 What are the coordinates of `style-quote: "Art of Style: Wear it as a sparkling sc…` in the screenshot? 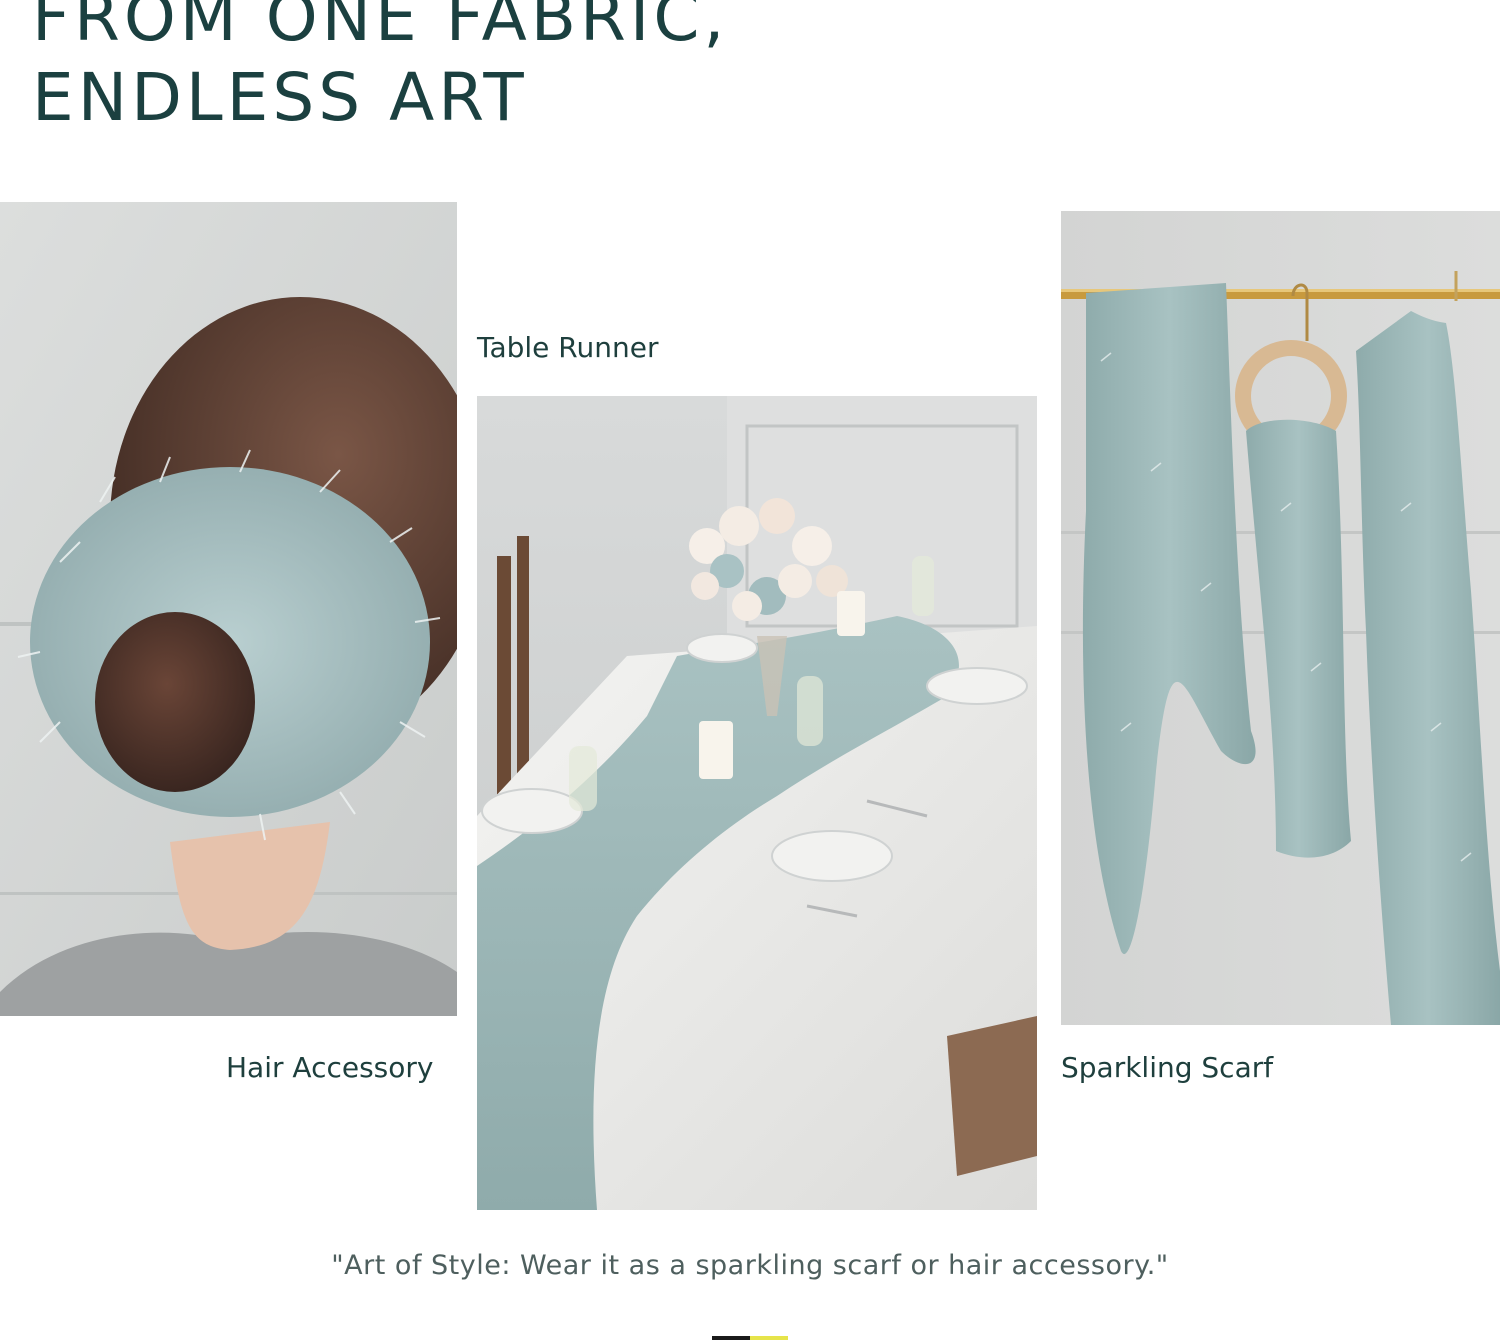 It's located at (750, 1265).